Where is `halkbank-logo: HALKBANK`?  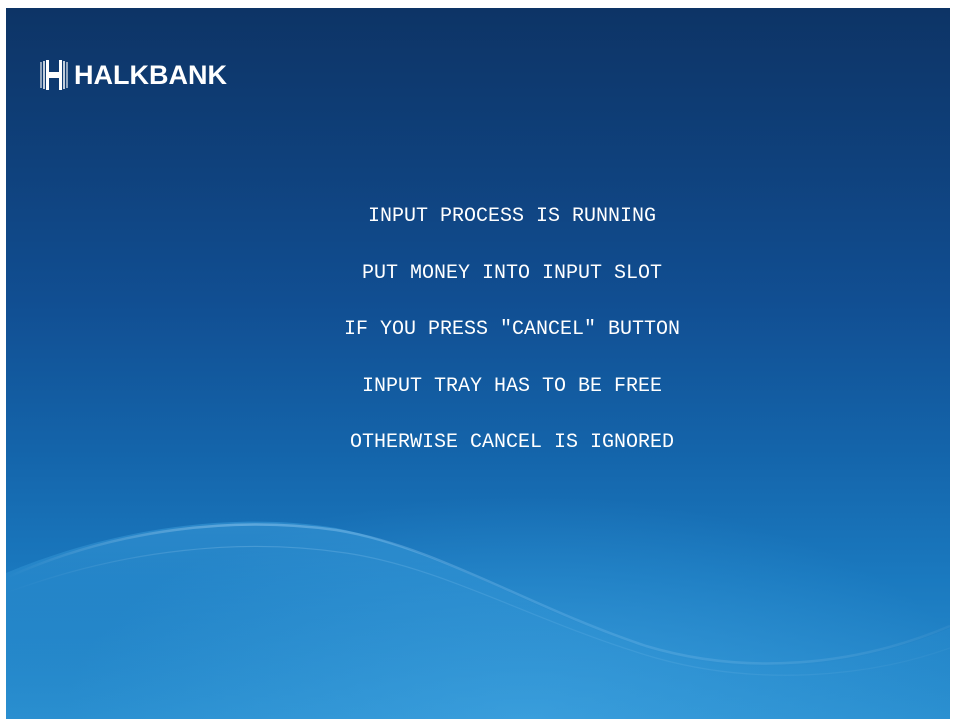
halkbank-logo: HALKBANK is located at coordinates (133, 75).